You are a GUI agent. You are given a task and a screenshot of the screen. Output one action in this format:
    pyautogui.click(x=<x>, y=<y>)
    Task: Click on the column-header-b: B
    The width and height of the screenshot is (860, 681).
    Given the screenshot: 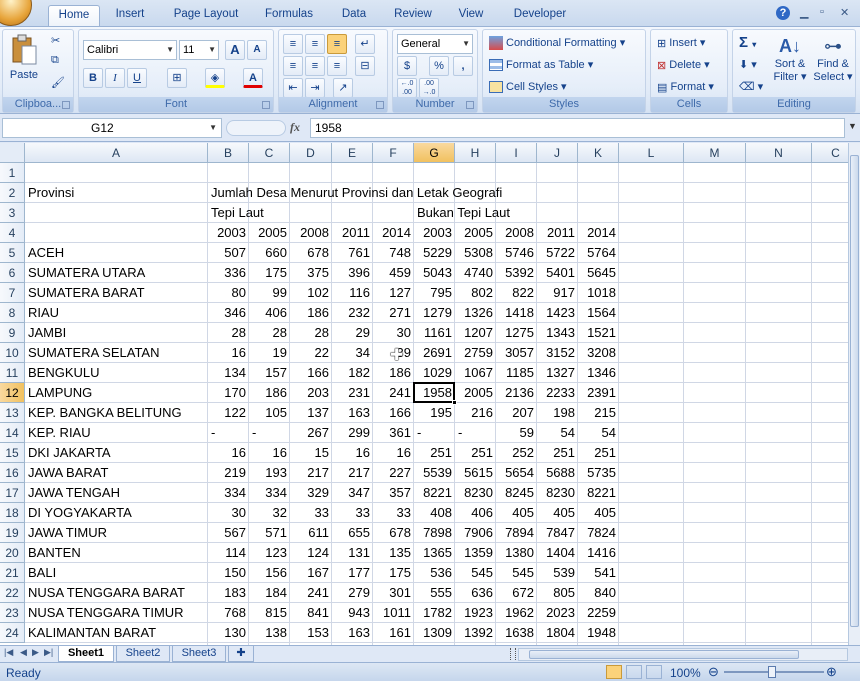 What is the action you would take?
    pyautogui.click(x=228, y=153)
    